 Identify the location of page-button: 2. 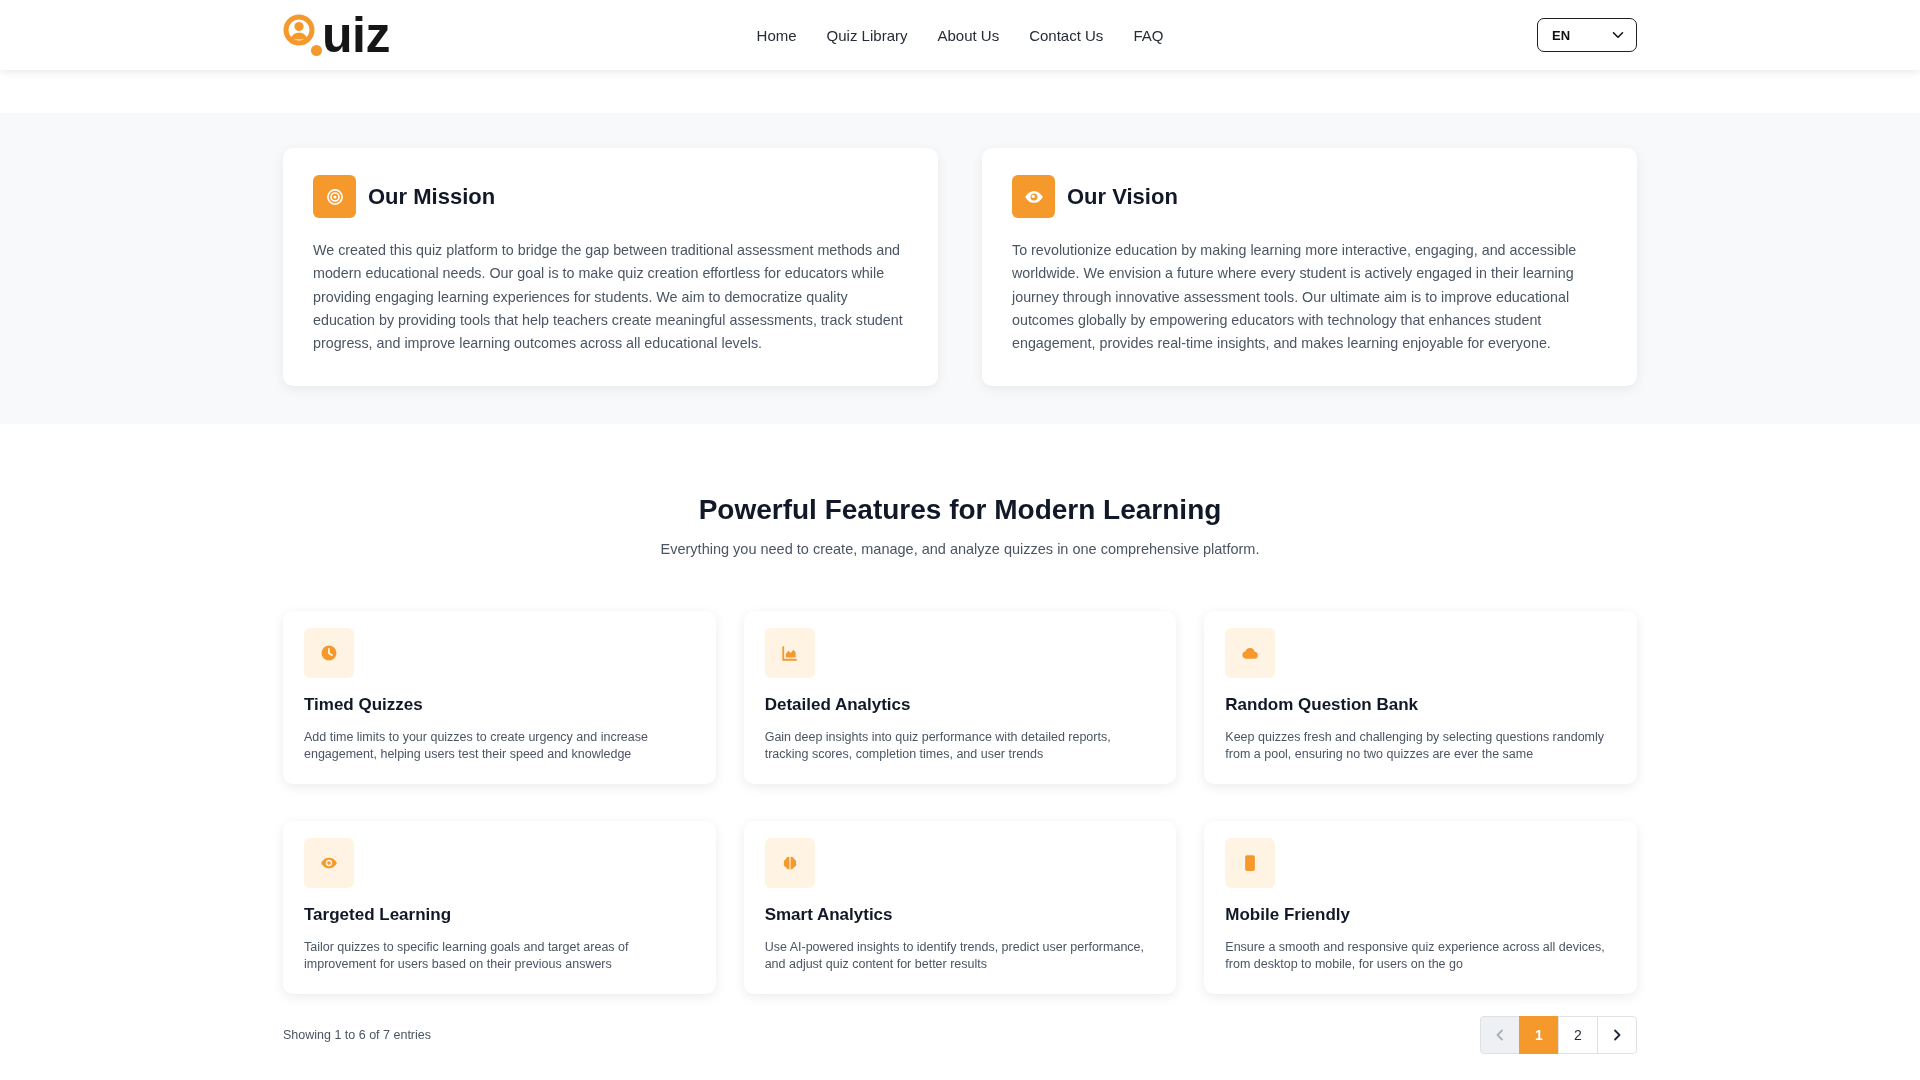
(1578, 1035).